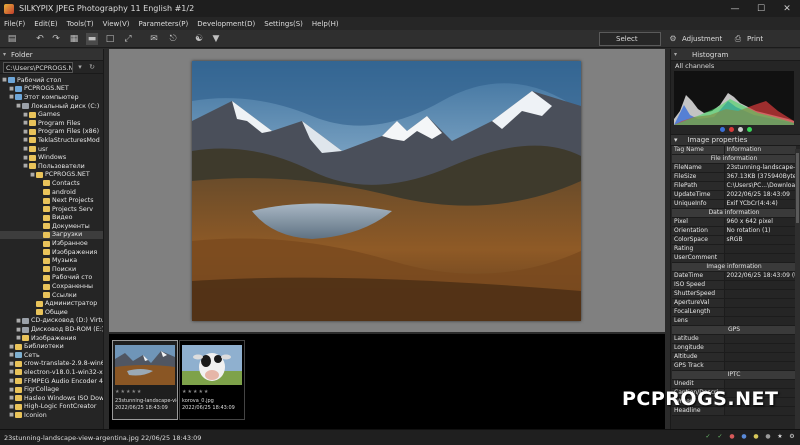 The height and width of the screenshot is (445, 800). Describe the element at coordinates (51, 269) in the screenshot. I see `tree-item: Поиски` at that location.